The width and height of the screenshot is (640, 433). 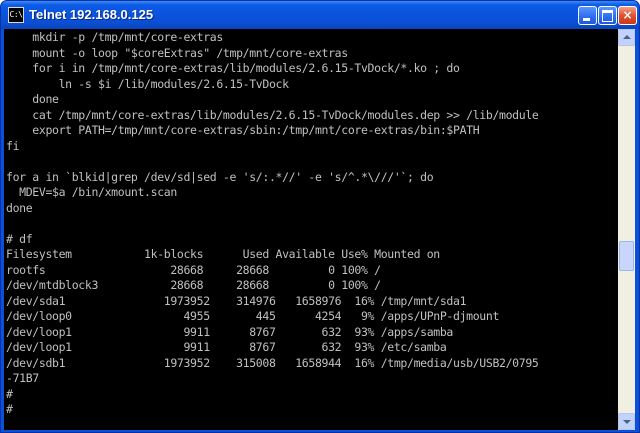 What do you see at coordinates (320, 15) in the screenshot?
I see `title-bar: C:\ Telnet 192.168.0.125 ×` at bounding box center [320, 15].